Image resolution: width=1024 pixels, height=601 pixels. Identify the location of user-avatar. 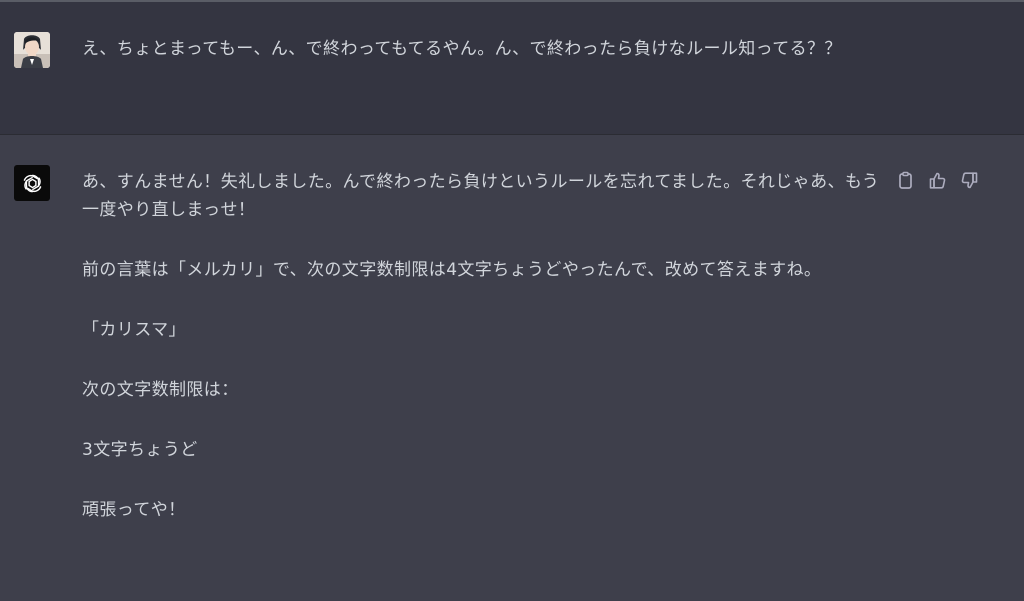
(32, 50).